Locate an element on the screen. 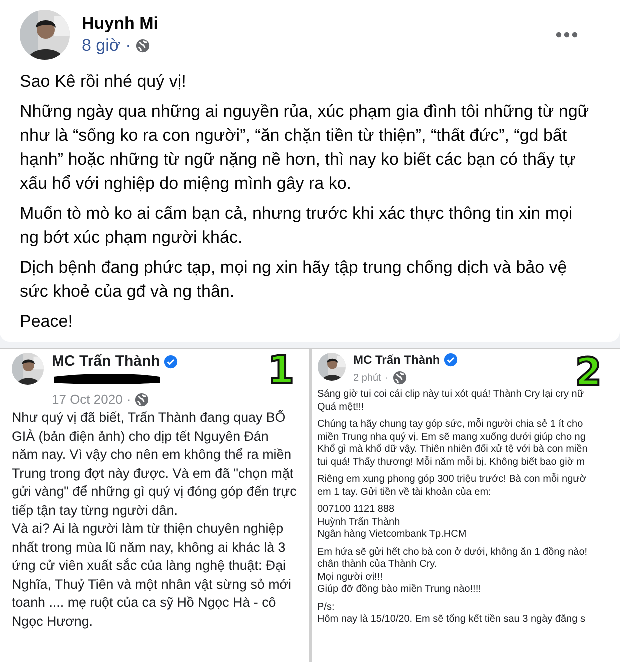 The width and height of the screenshot is (620, 662). post-text: Sao Kê rồi nhé quý vị! is located at coordinates (104, 82).